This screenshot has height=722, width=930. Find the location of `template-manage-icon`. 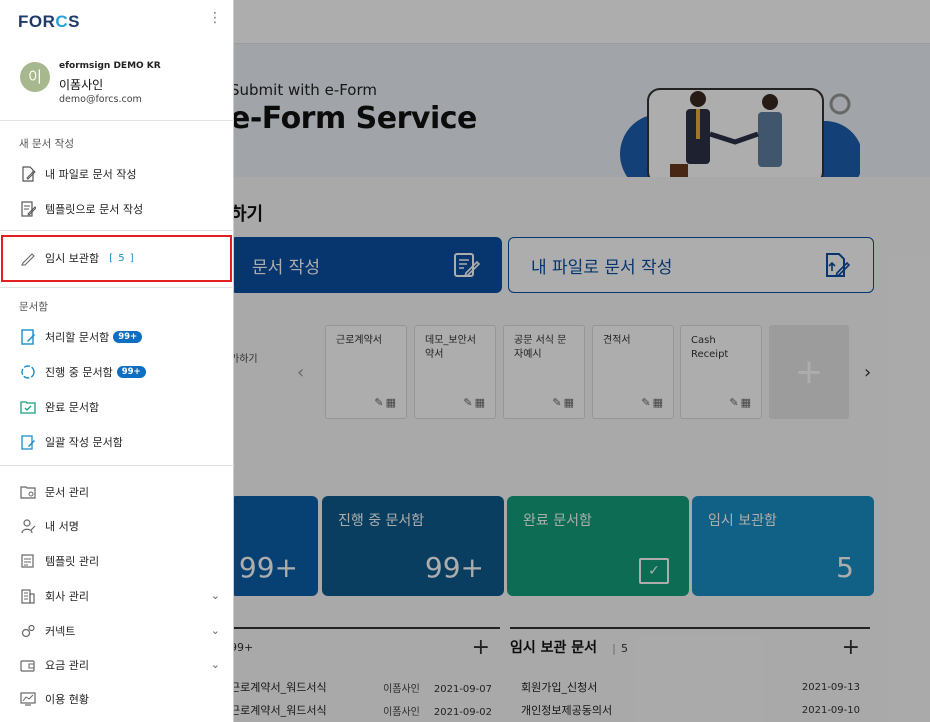

template-manage-icon is located at coordinates (28, 561).